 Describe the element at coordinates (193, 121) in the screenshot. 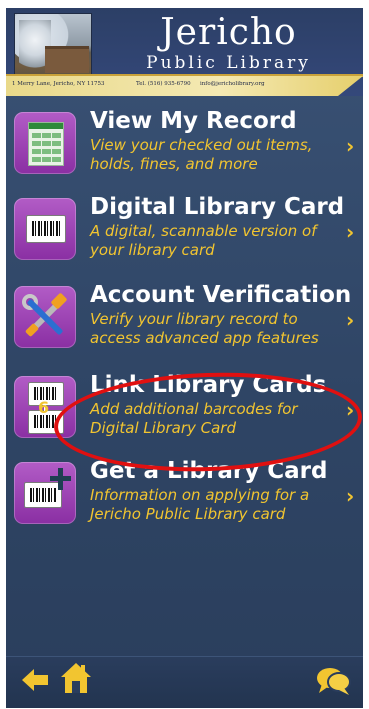

I see `menu-item-title: View My Record` at that location.